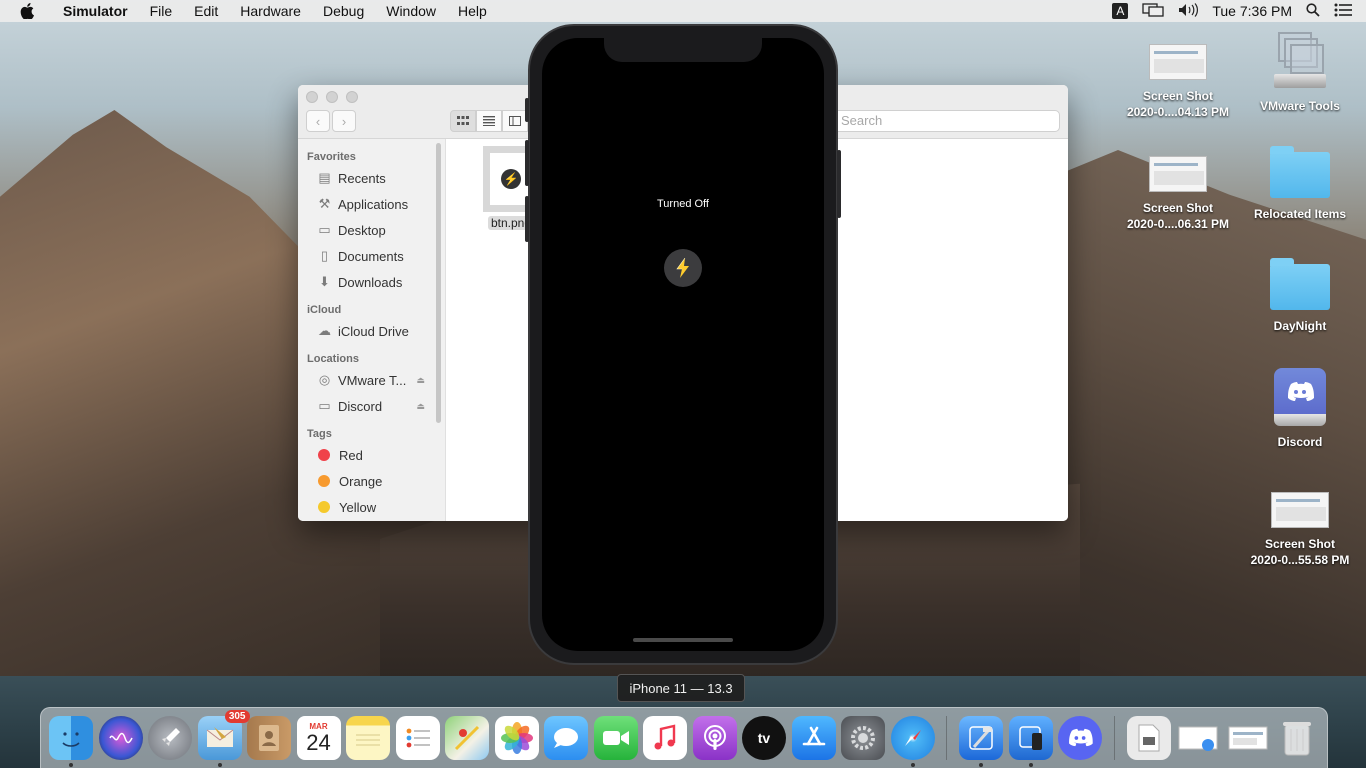 The height and width of the screenshot is (768, 1366). I want to click on trash-dock-icon, so click(1297, 738).